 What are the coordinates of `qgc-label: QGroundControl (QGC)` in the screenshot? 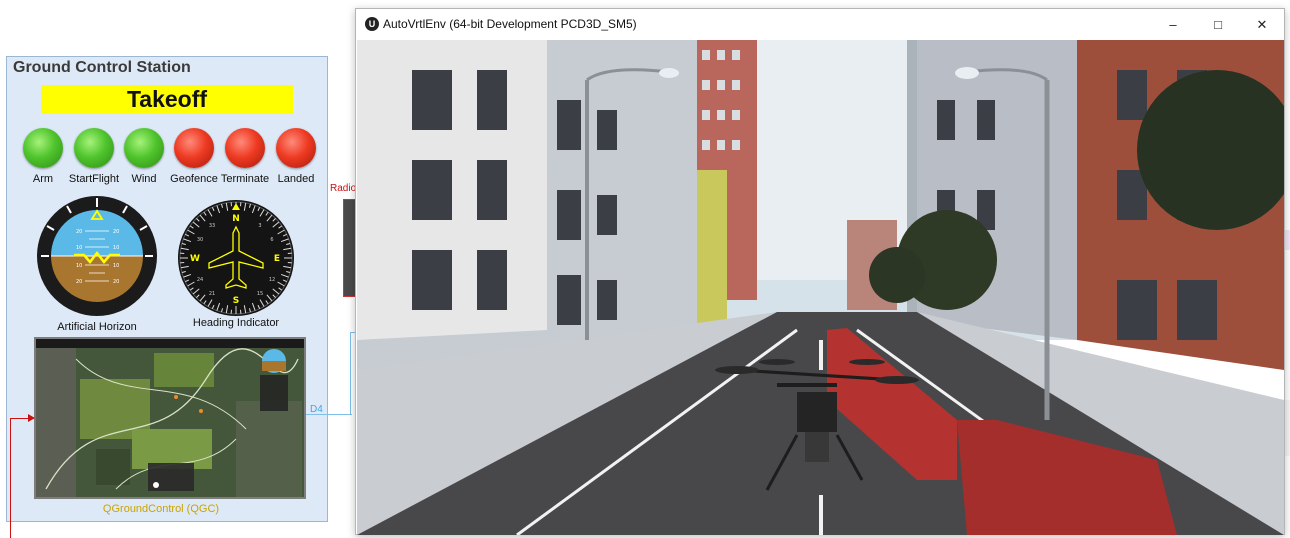 It's located at (161, 509).